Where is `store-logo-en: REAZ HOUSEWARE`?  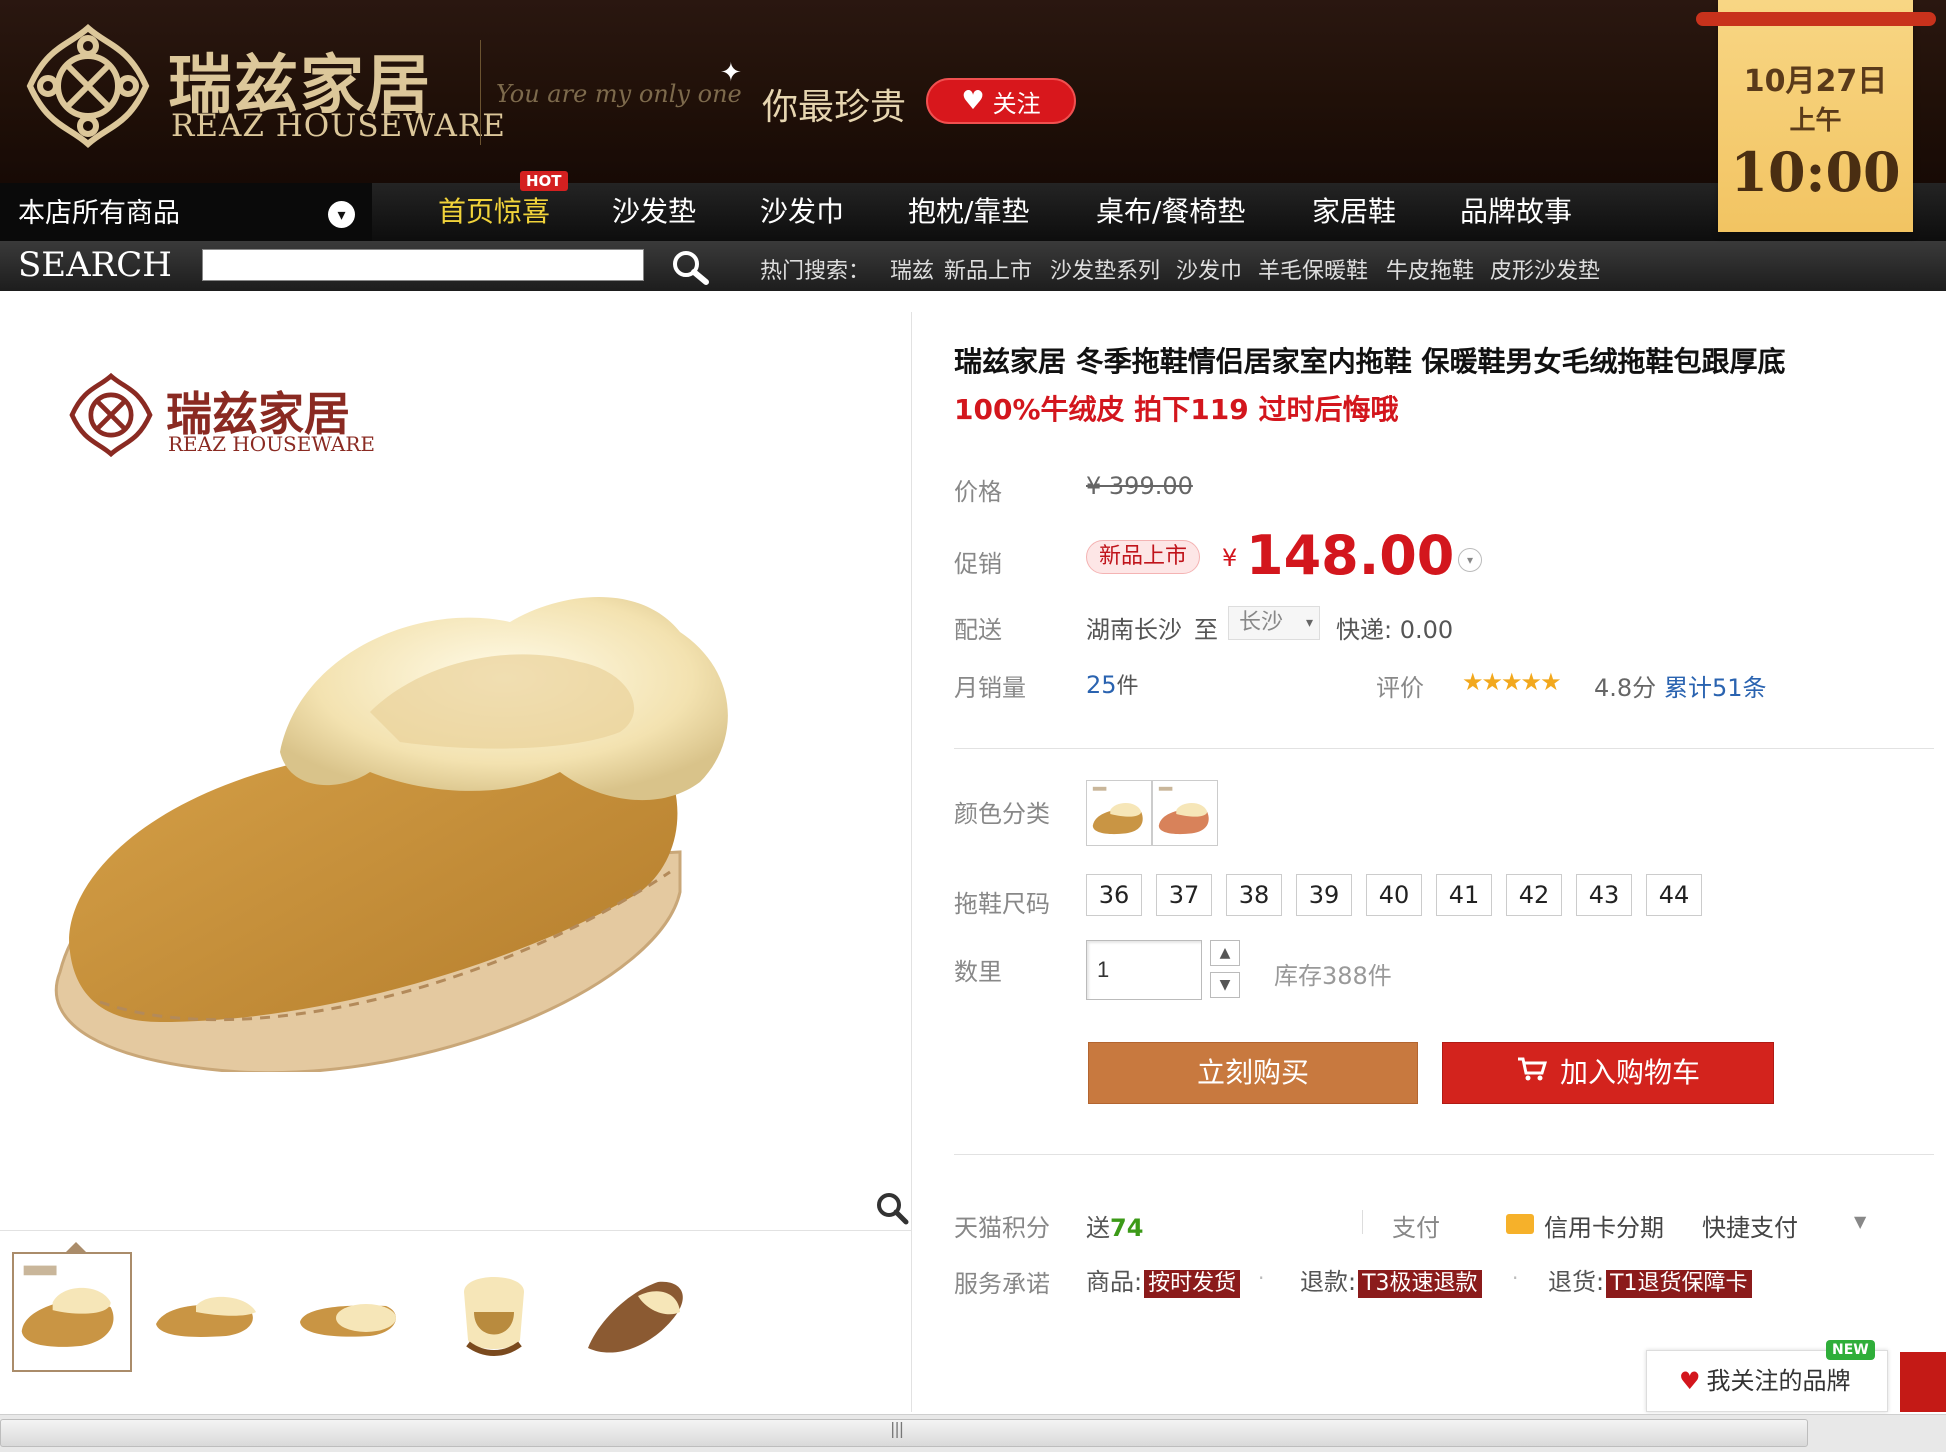
store-logo-en: REAZ HOUSEWARE is located at coordinates (272, 444).